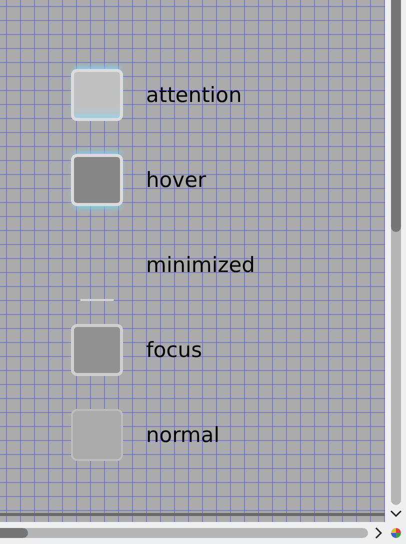  What do you see at coordinates (200, 265) in the screenshot?
I see `state-label: minimized` at bounding box center [200, 265].